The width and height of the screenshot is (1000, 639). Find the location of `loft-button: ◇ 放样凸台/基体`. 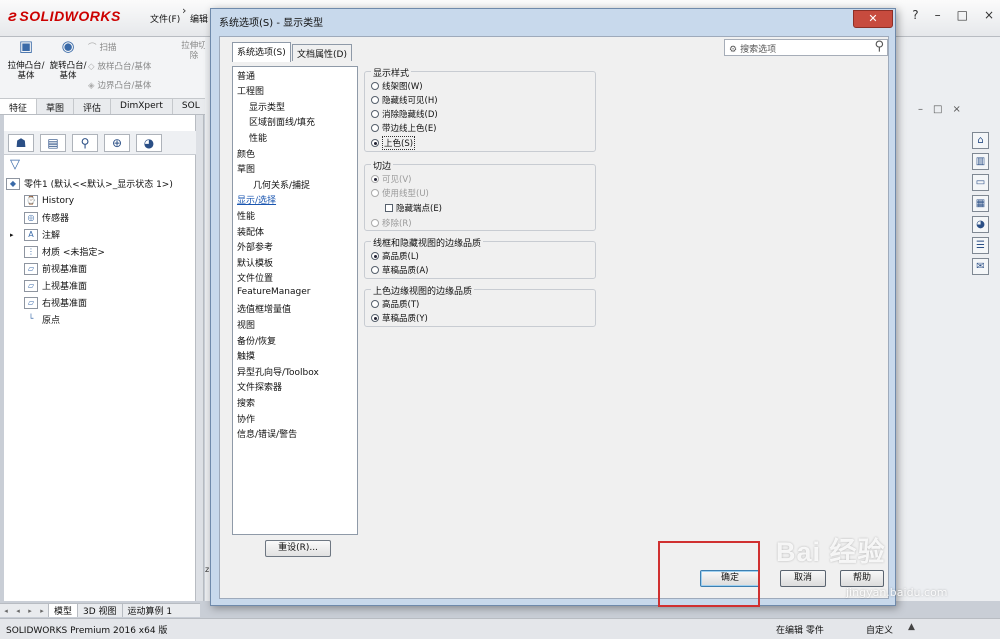

loft-button: ◇ 放样凸台/基体 is located at coordinates (119, 66).